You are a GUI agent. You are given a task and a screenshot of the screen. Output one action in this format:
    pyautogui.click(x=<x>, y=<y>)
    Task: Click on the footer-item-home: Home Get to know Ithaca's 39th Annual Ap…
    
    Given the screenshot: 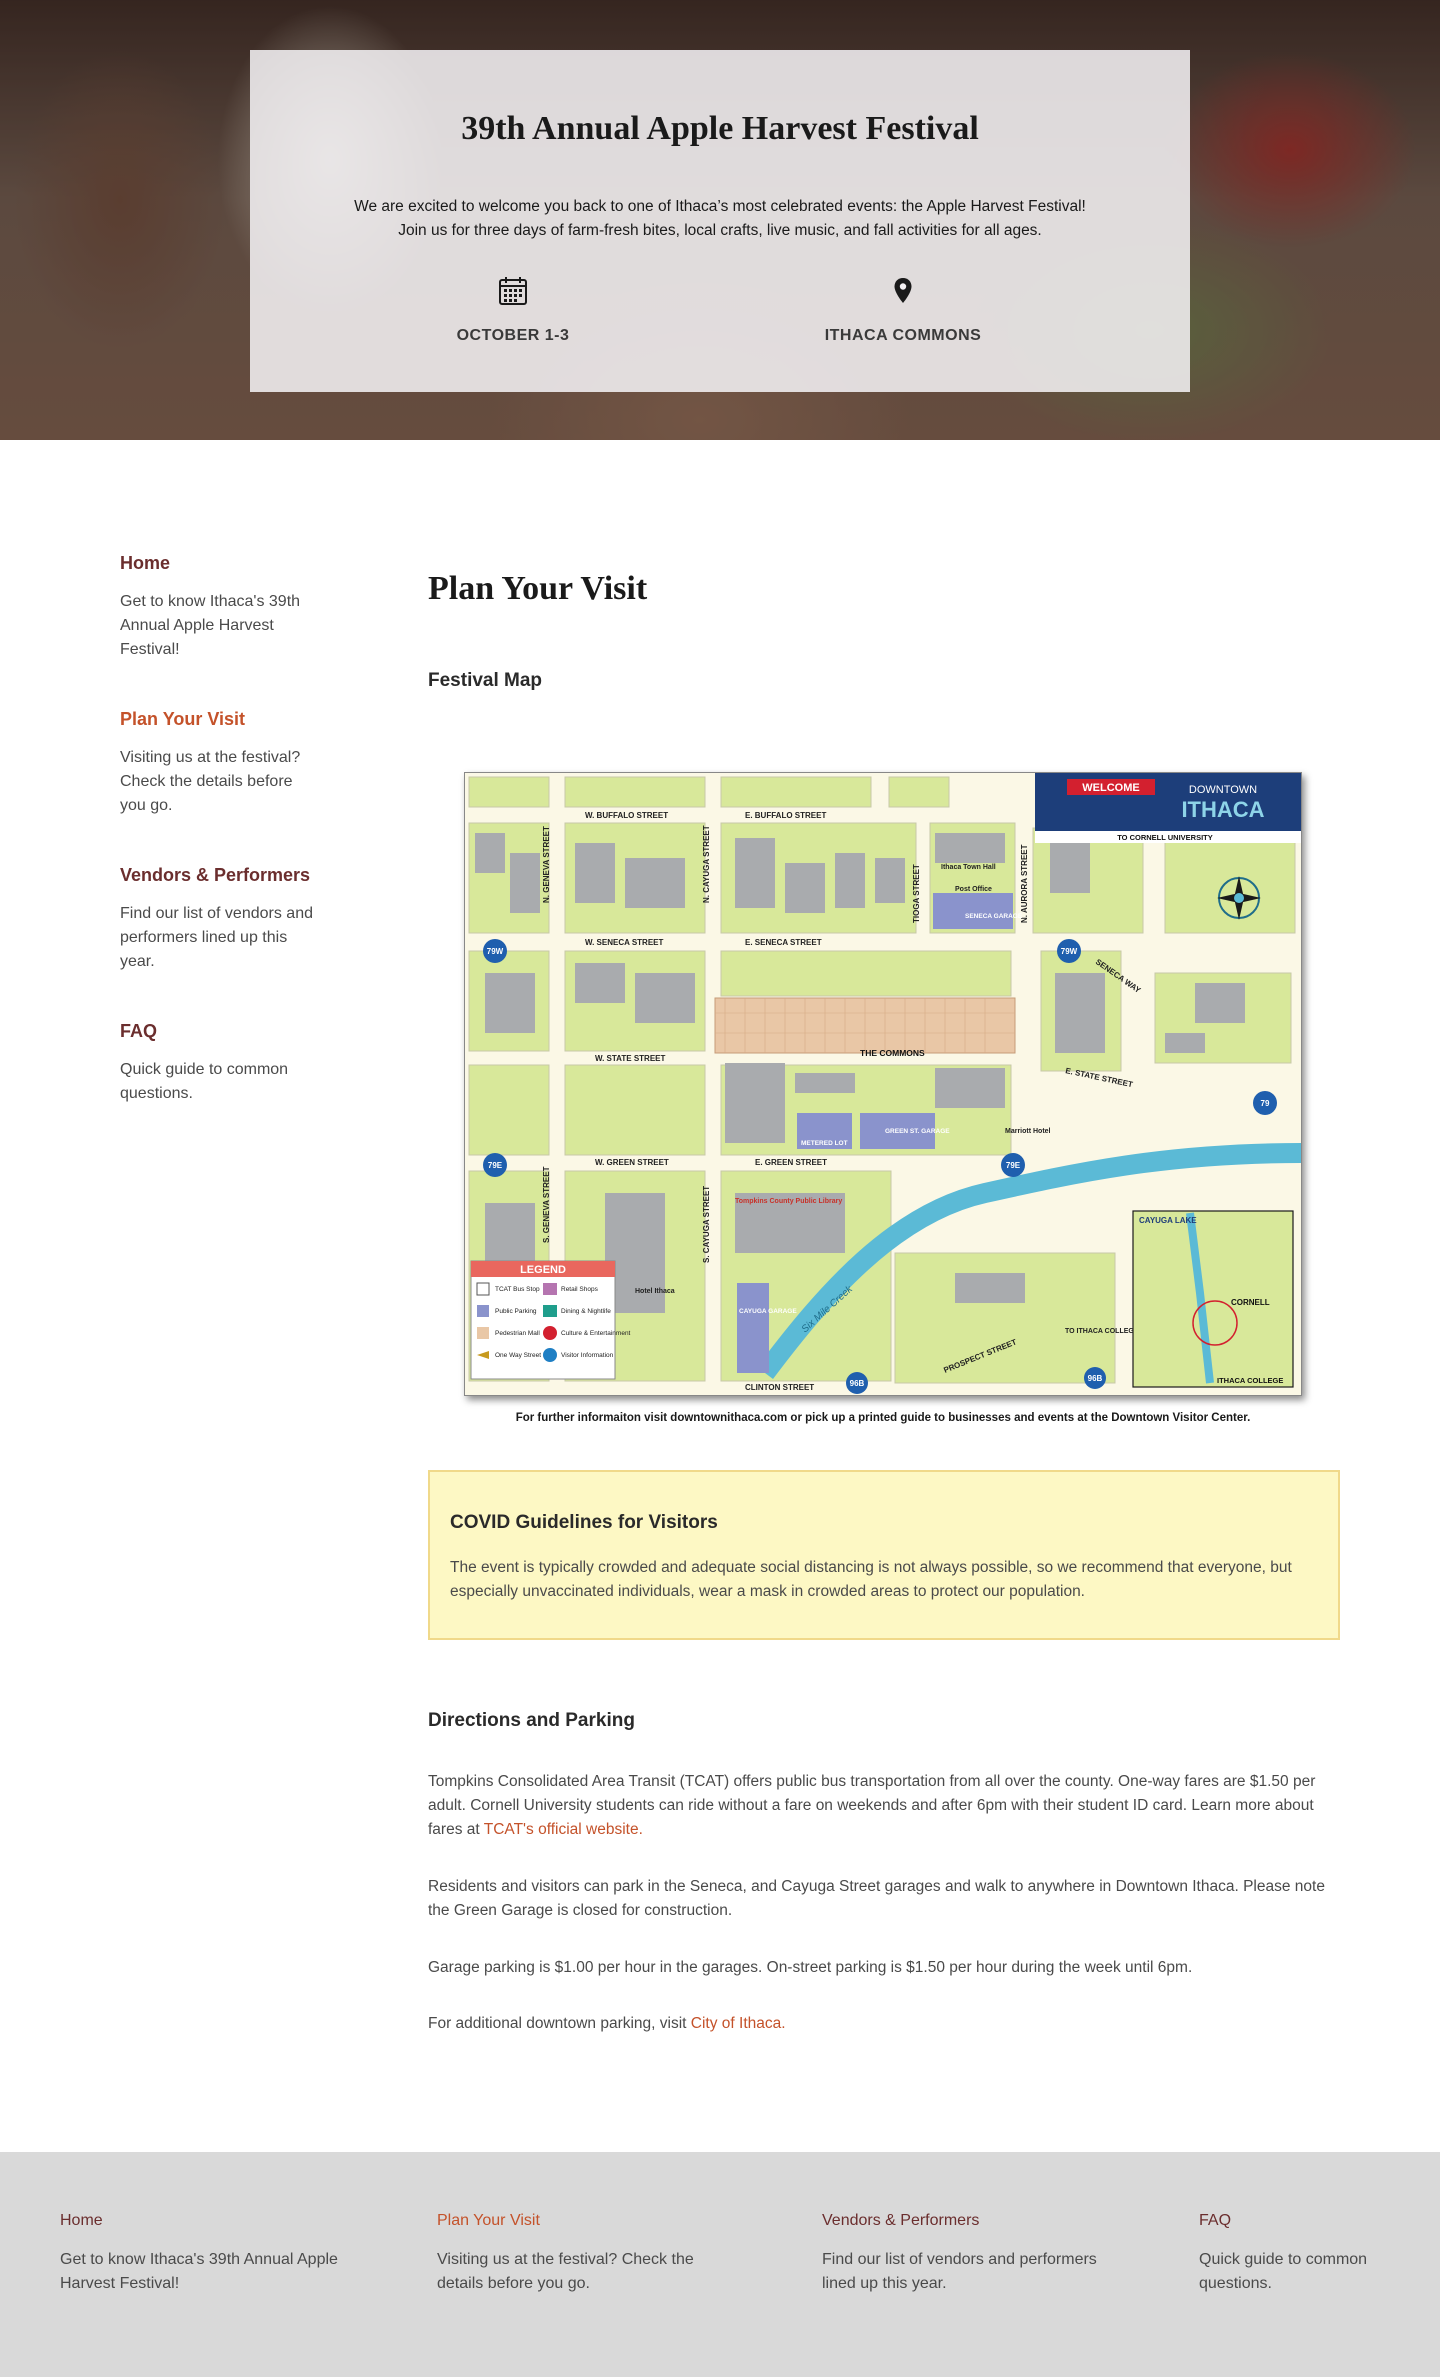 What is the action you would take?
    pyautogui.click(x=210, y=2253)
    